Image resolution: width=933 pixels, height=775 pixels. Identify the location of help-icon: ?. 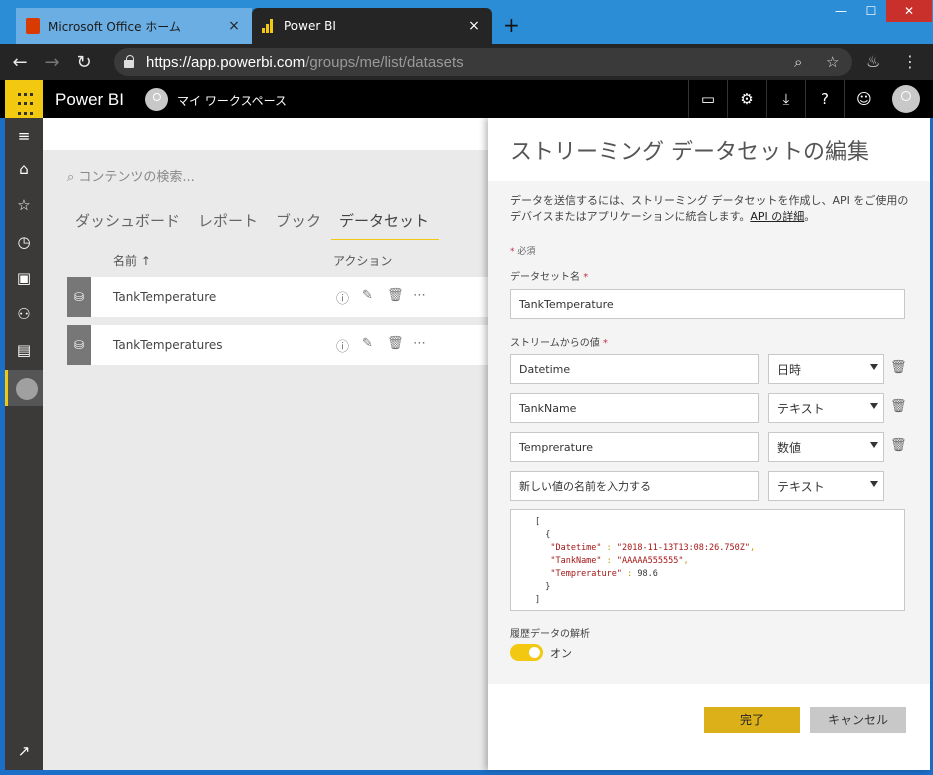
(824, 99).